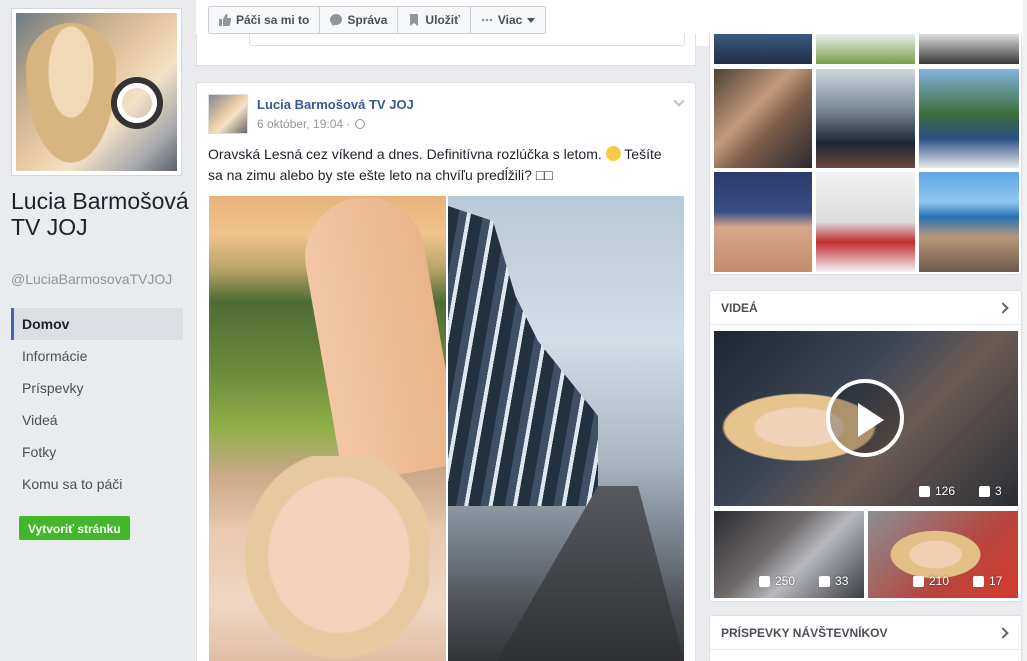 The width and height of the screenshot is (1027, 661). Describe the element at coordinates (367, 20) in the screenshot. I see `message-label: Správa` at that location.